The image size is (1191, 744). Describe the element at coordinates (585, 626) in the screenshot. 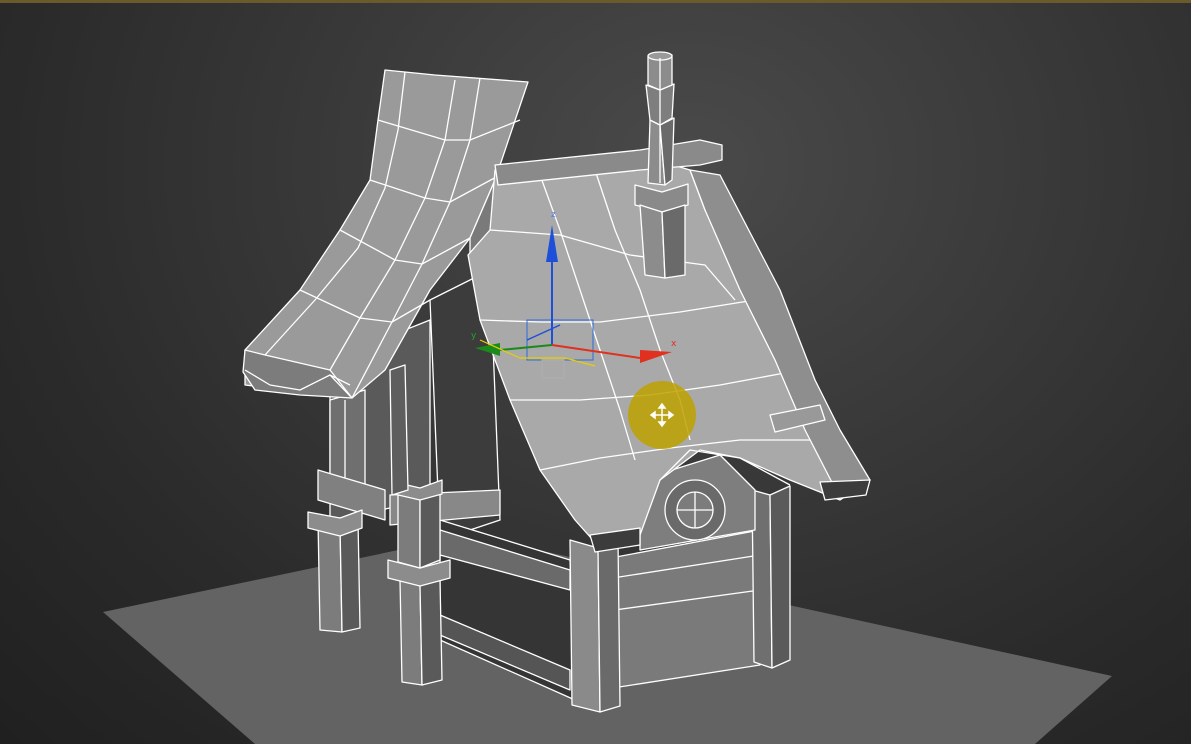

I see `corner-post` at that location.